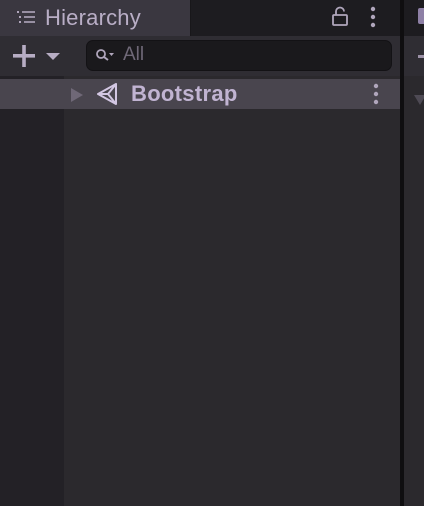  What do you see at coordinates (414, 18) in the screenshot?
I see `adjacent-tab-strip` at bounding box center [414, 18].